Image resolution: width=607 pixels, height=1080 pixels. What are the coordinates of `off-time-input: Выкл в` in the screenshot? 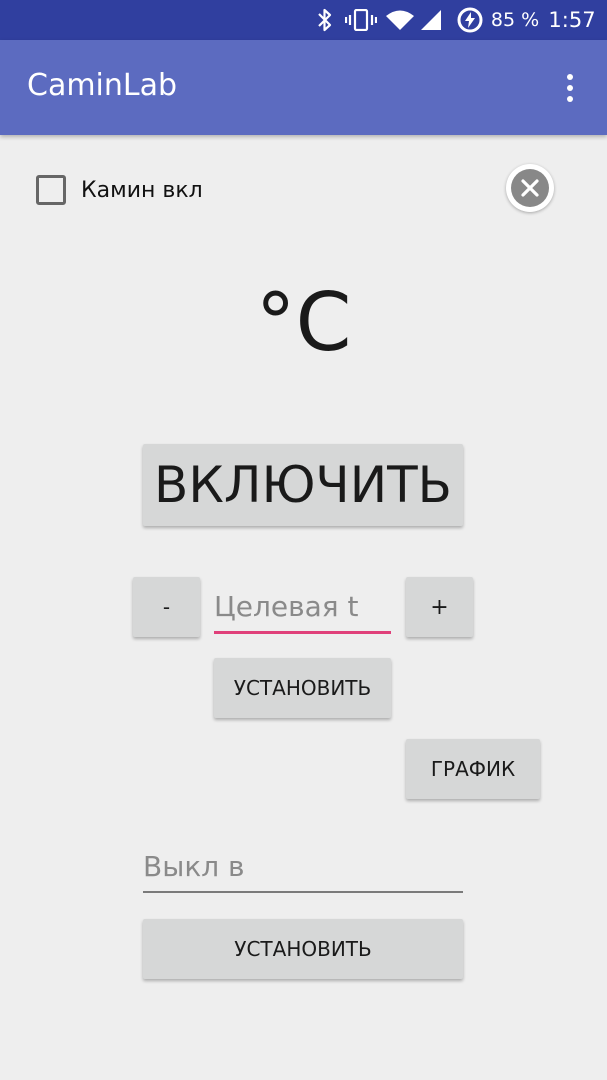 It's located at (303, 869).